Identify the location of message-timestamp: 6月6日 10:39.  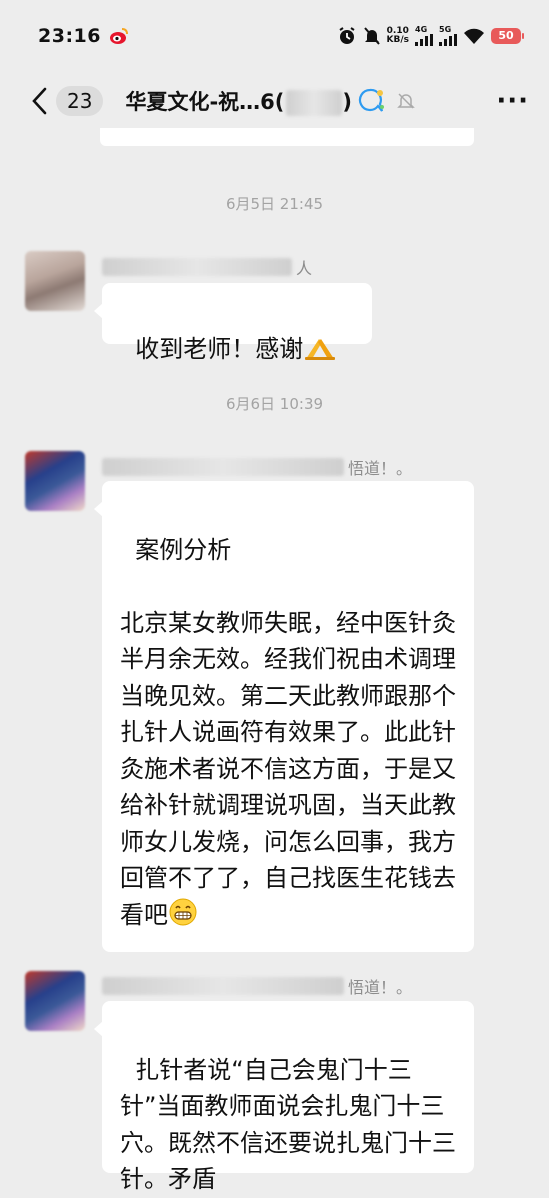
(274, 404).